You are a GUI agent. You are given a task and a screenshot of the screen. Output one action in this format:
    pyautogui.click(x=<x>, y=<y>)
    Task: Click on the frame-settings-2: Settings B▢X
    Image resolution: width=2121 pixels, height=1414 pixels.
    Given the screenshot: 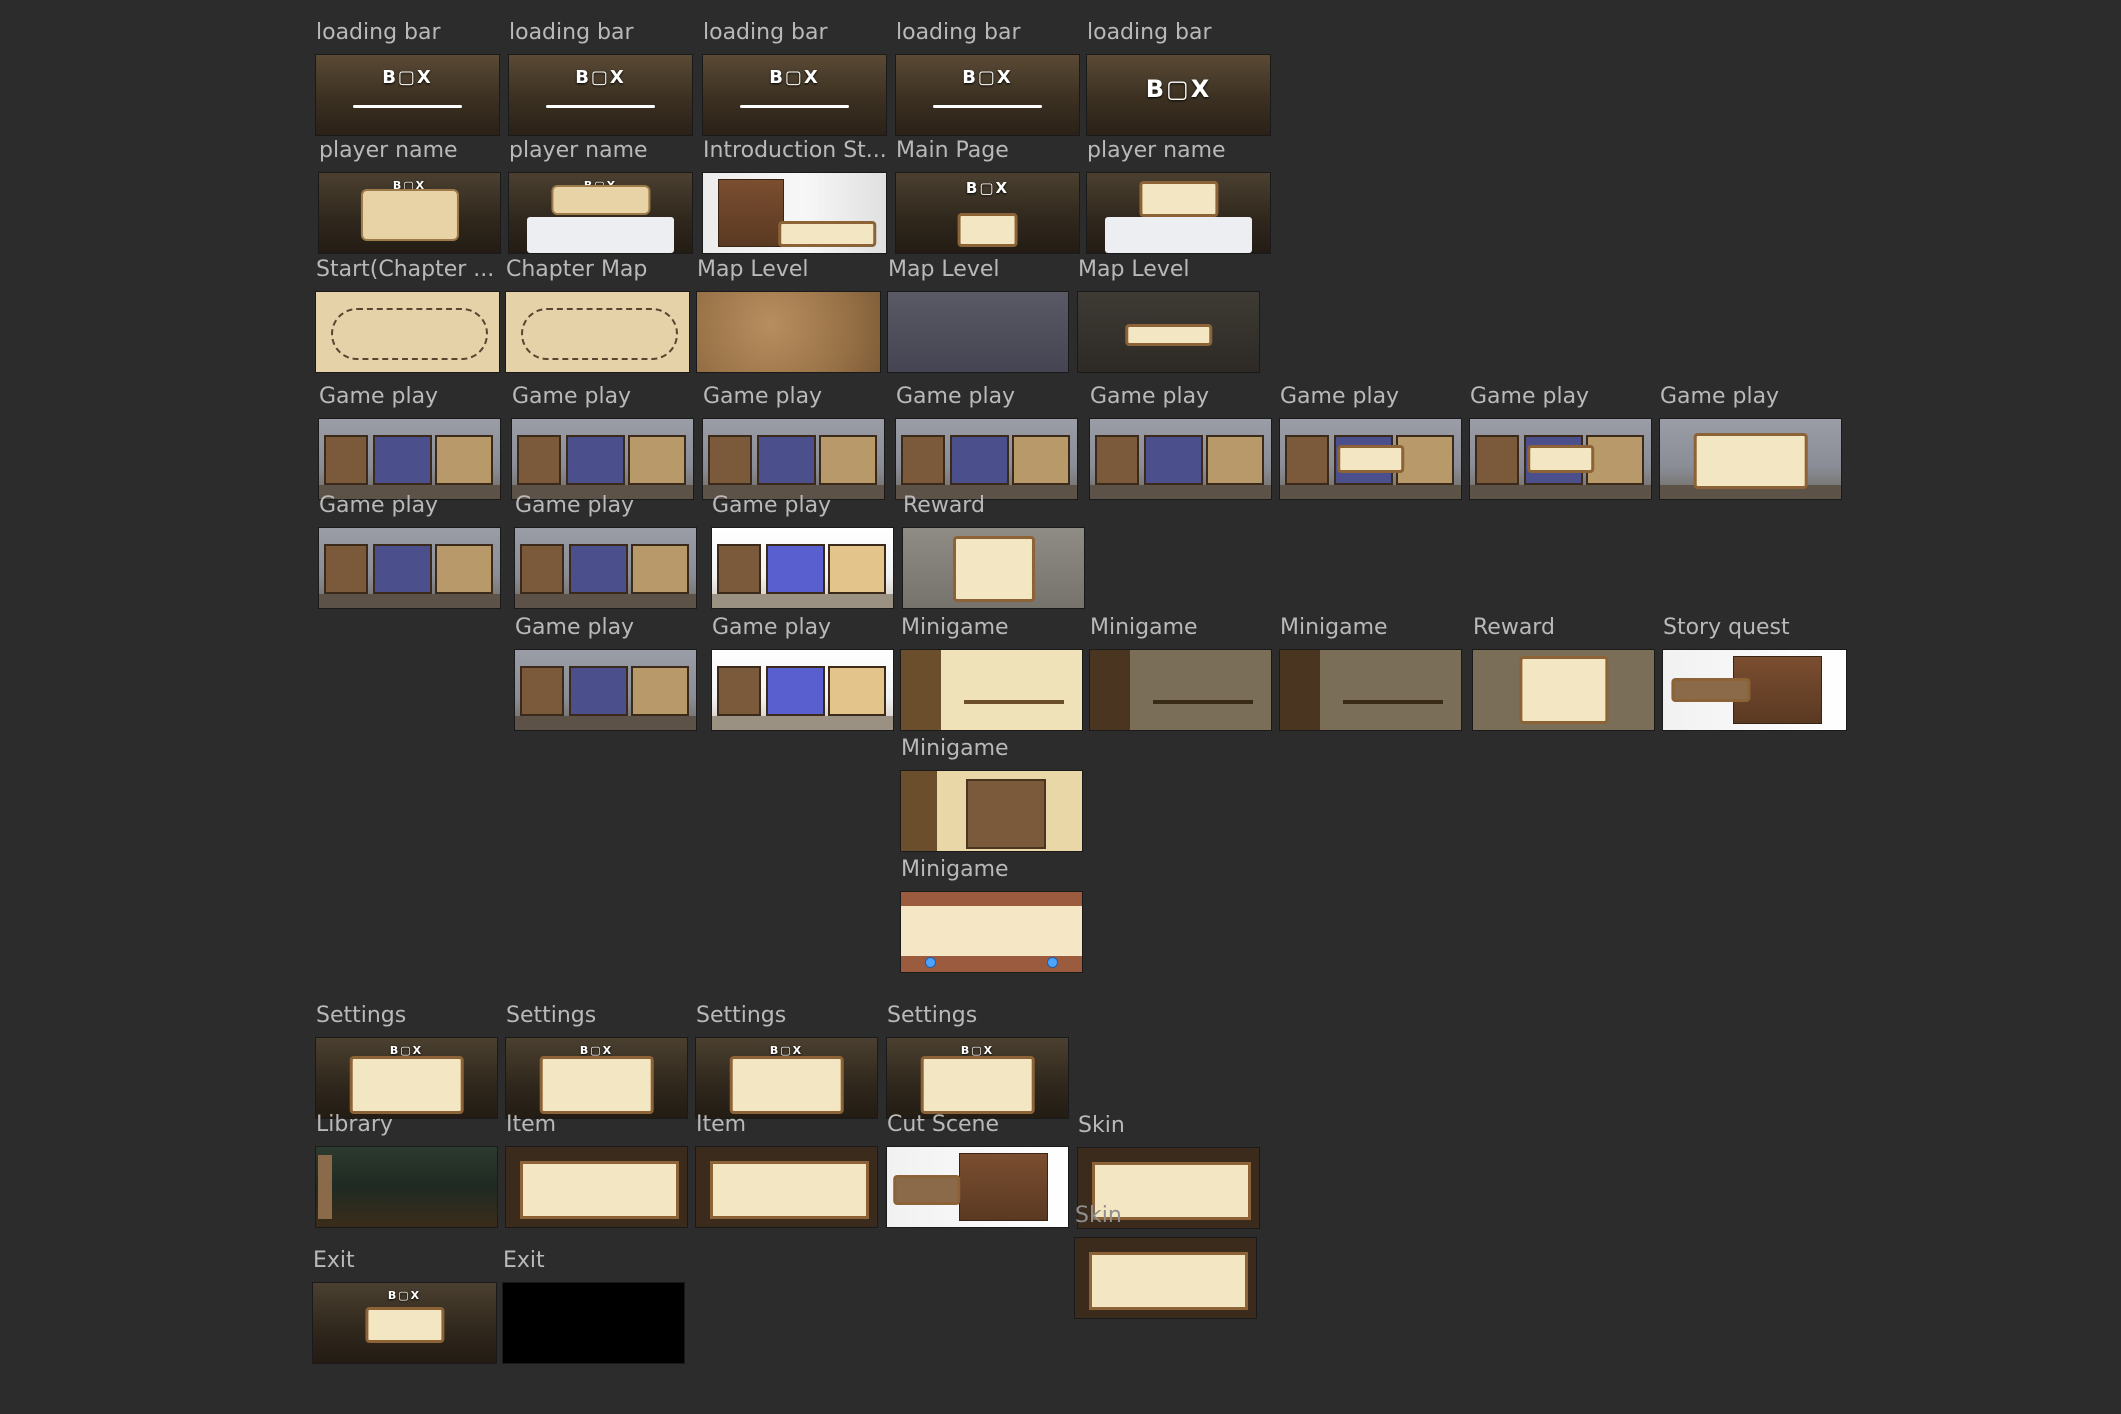 What is the action you would take?
    pyautogui.click(x=596, y=1062)
    